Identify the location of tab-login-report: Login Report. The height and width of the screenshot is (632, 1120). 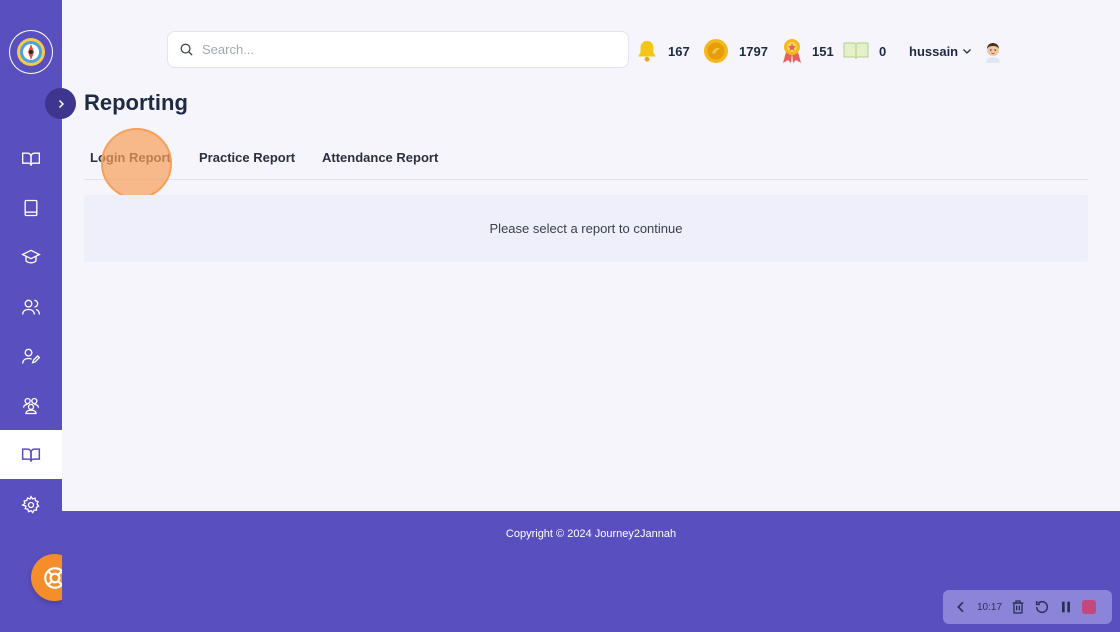
(130, 157).